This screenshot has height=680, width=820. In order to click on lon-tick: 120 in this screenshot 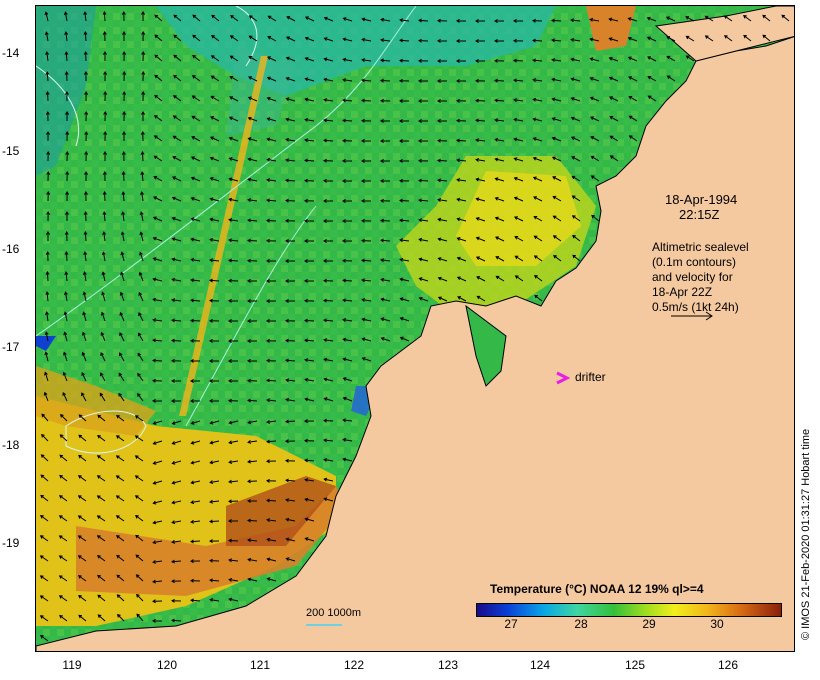, I will do `click(167, 665)`.